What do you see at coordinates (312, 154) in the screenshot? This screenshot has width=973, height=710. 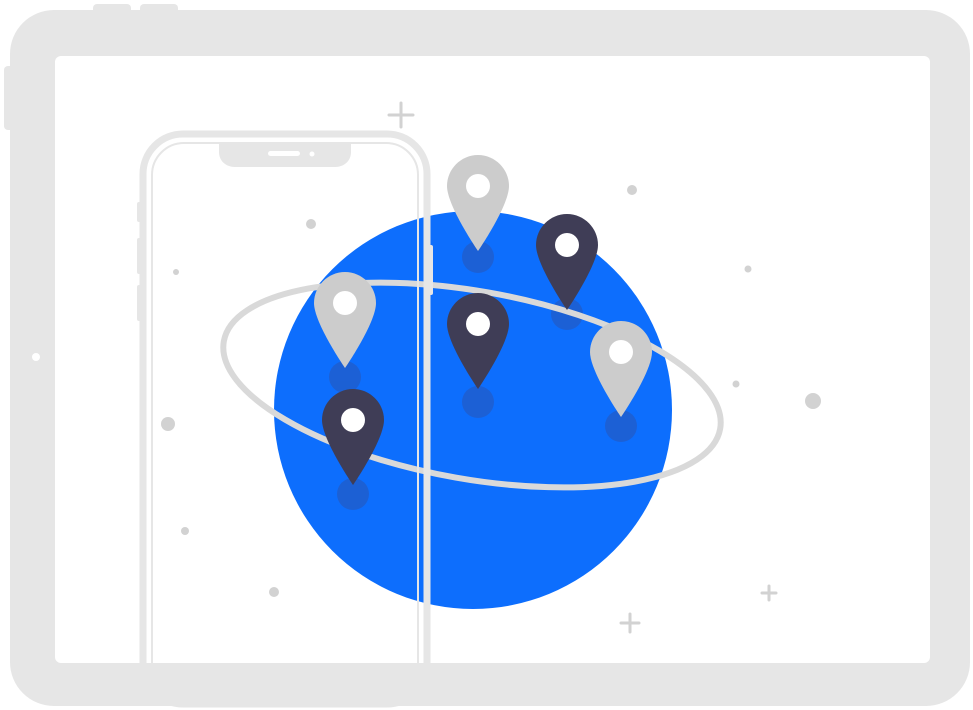 I see `phone-camera` at bounding box center [312, 154].